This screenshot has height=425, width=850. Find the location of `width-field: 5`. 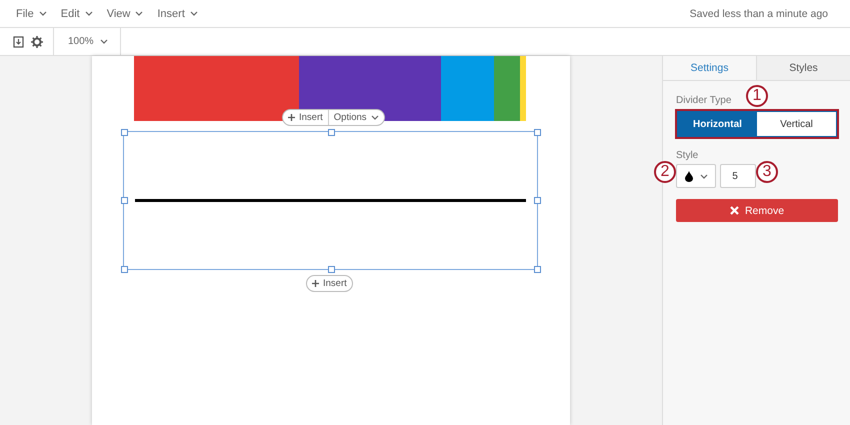

width-field: 5 is located at coordinates (738, 176).